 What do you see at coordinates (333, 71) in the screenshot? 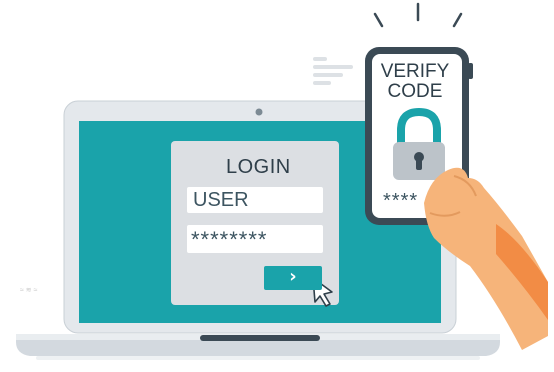
I see `message-lines-icon` at bounding box center [333, 71].